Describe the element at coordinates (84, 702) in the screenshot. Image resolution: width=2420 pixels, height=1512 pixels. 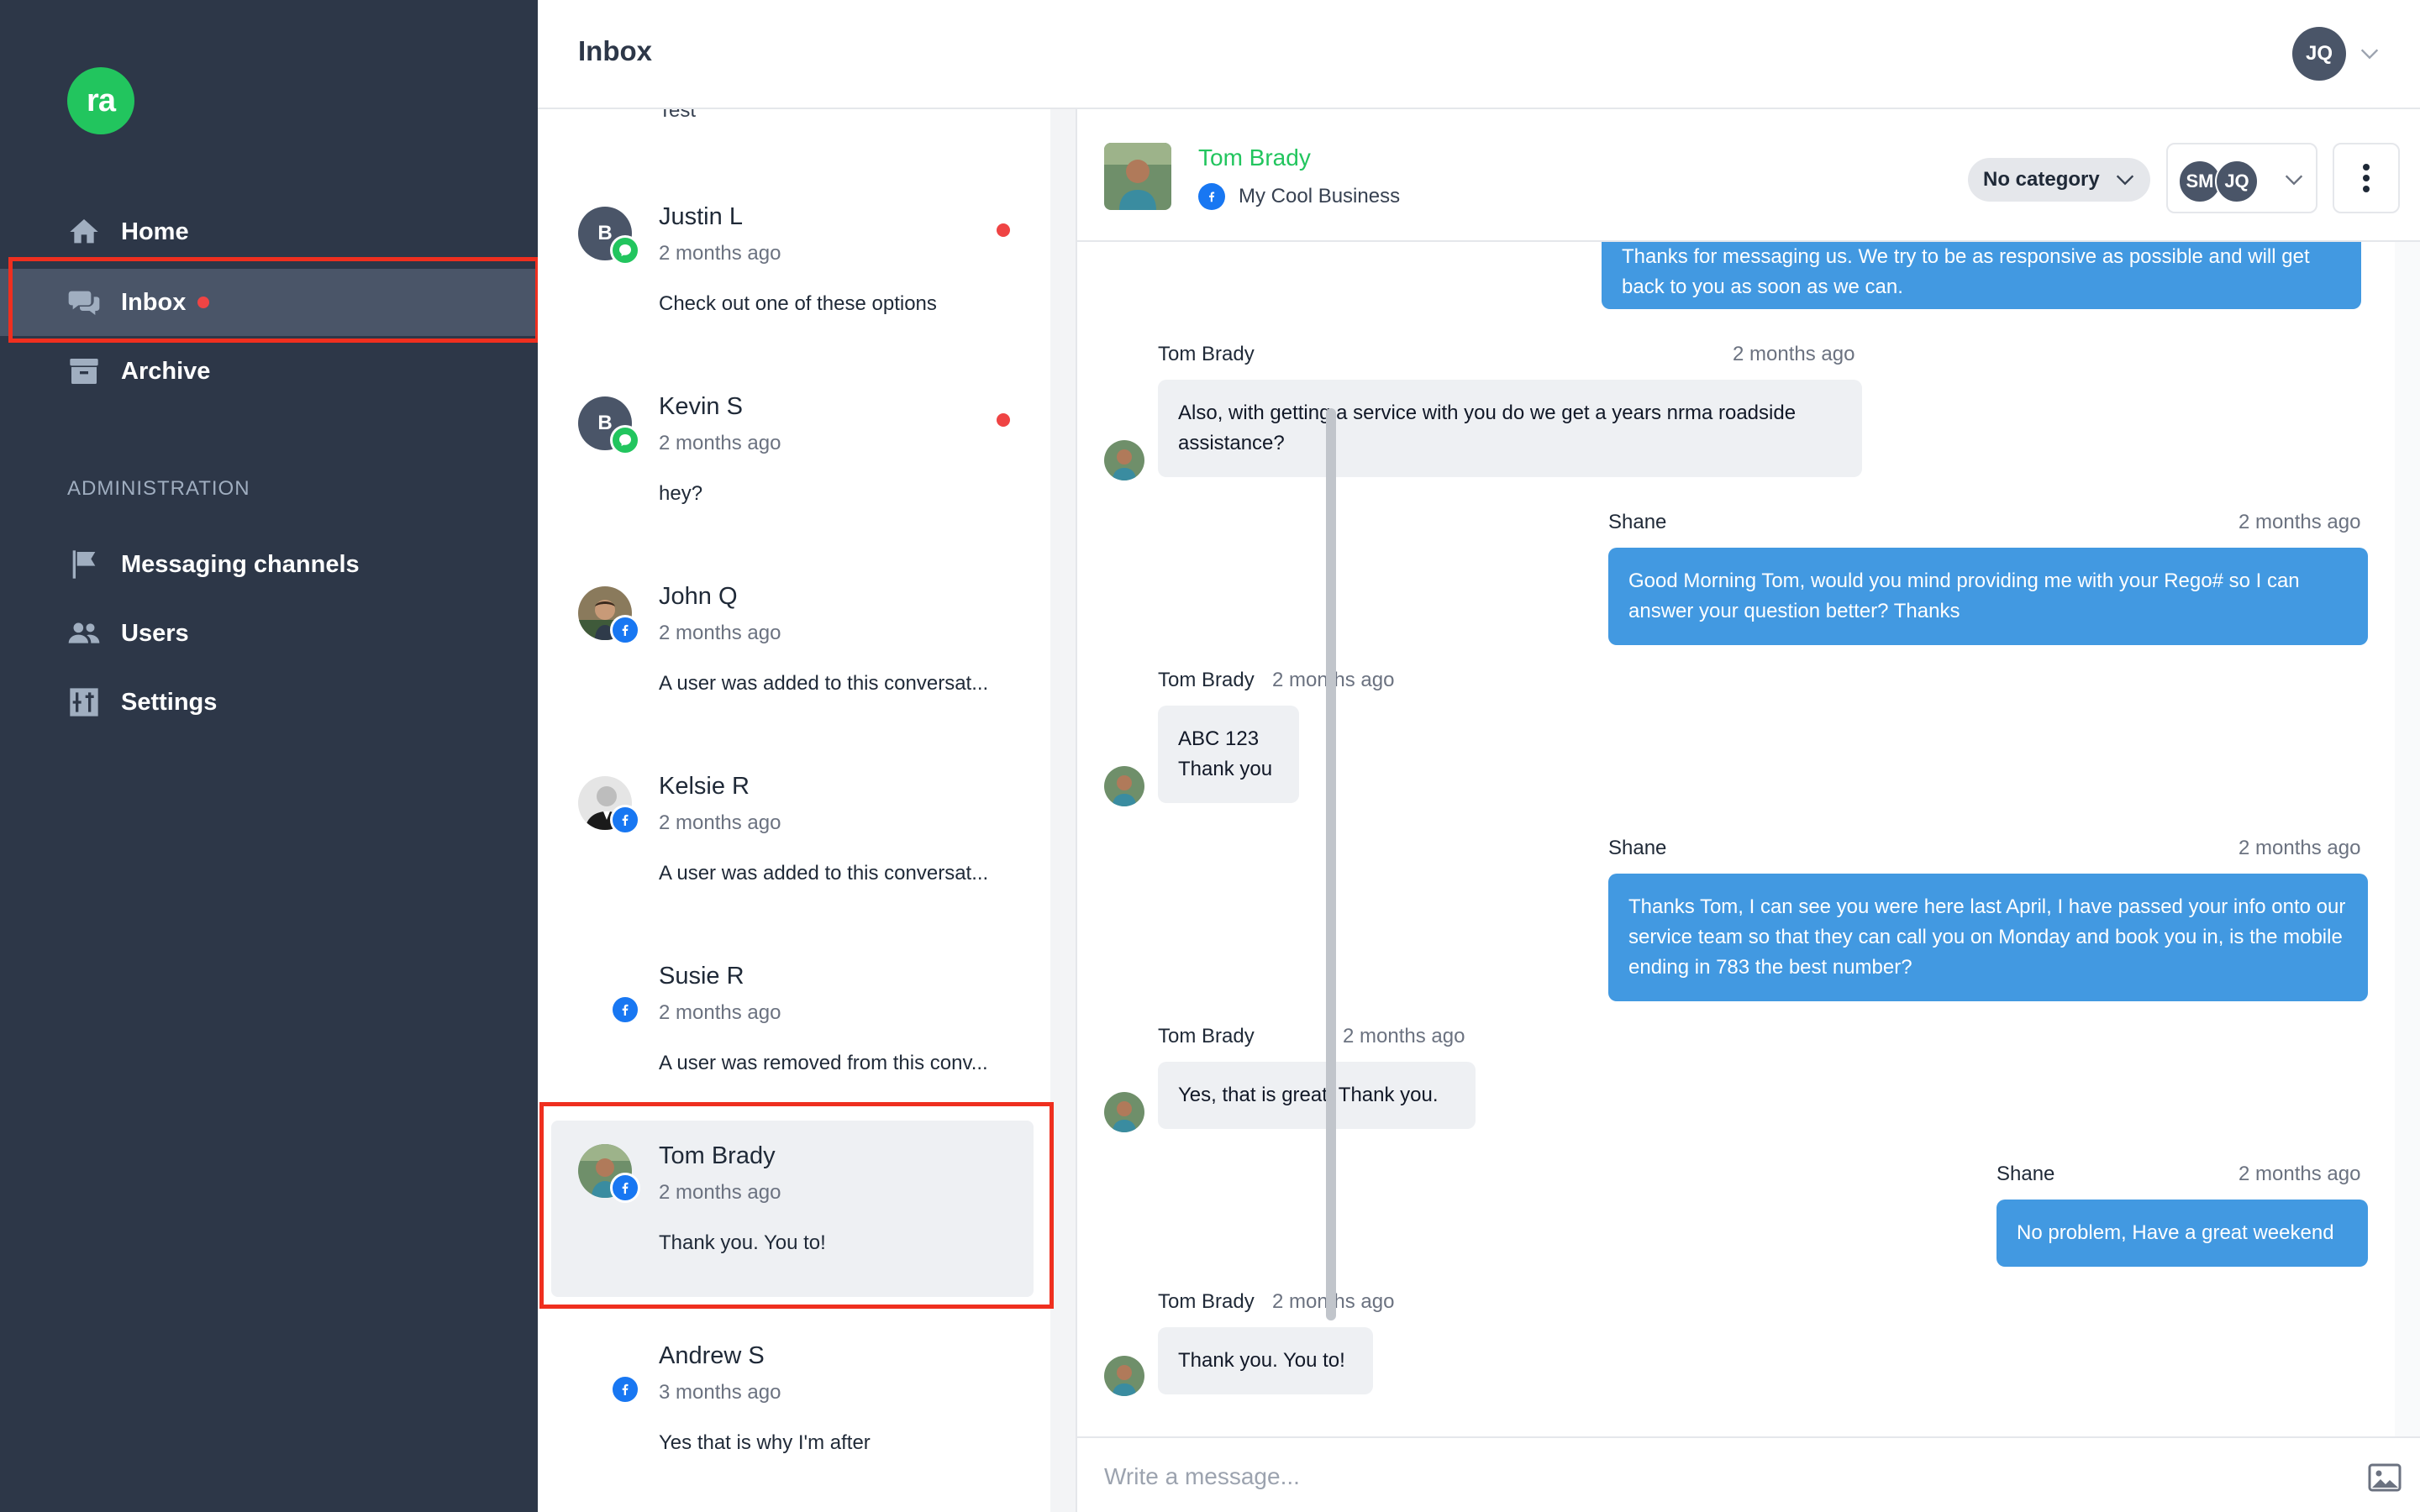
I see `settings-sliders-icon` at that location.